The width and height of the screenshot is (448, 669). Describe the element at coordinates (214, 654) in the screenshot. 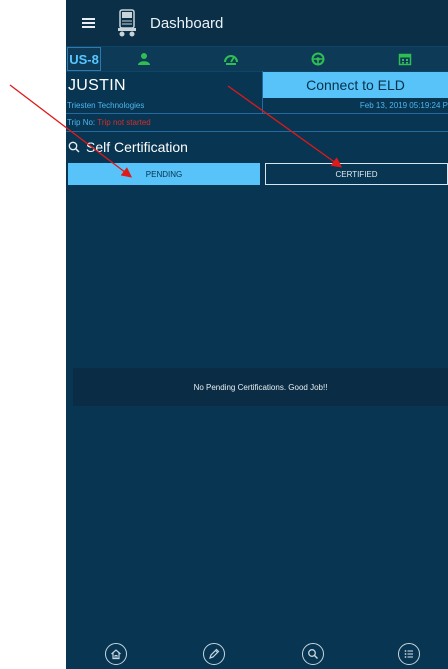

I see `pencil-icon` at that location.